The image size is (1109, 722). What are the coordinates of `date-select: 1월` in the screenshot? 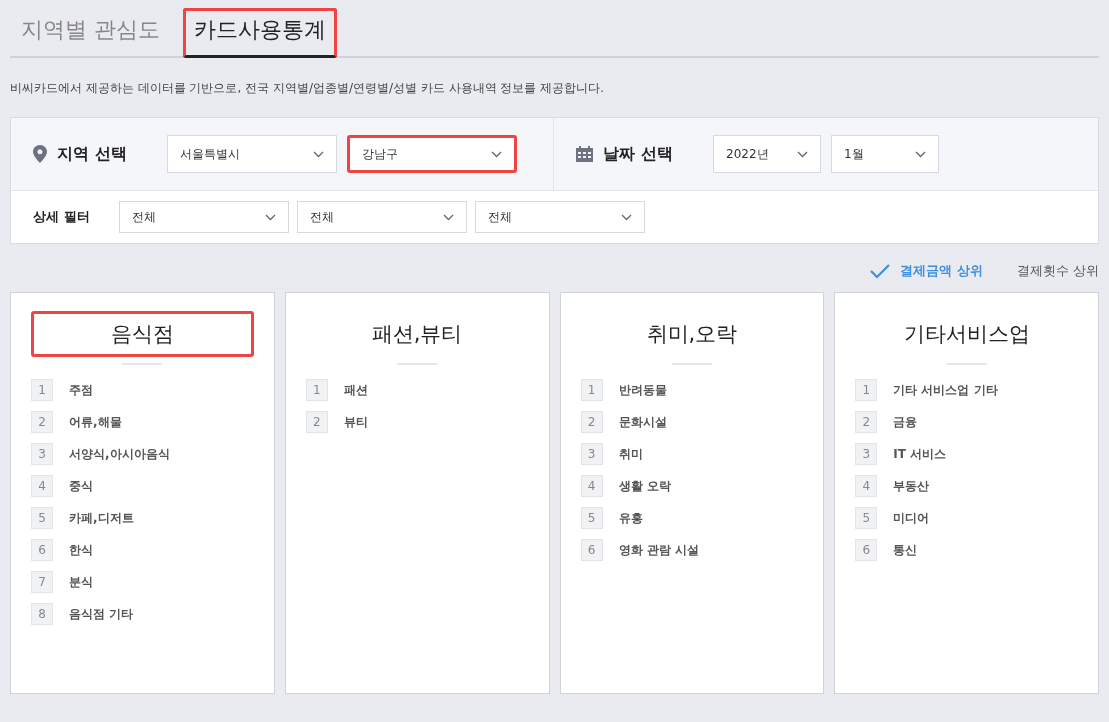 It's located at (885, 154).